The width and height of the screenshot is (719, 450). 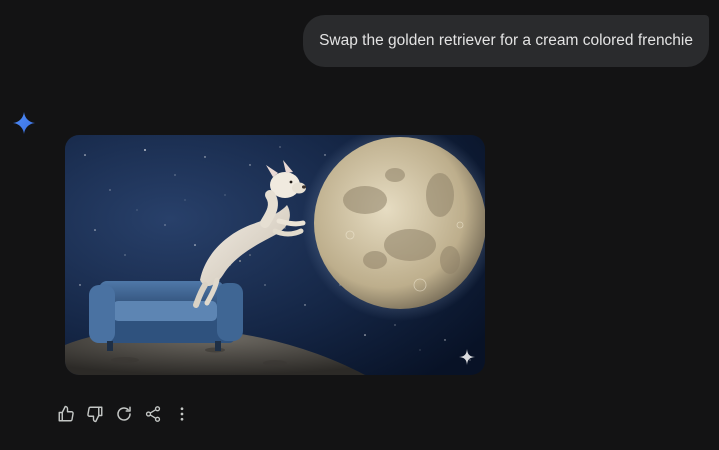 I want to click on share-icon, so click(x=153, y=414).